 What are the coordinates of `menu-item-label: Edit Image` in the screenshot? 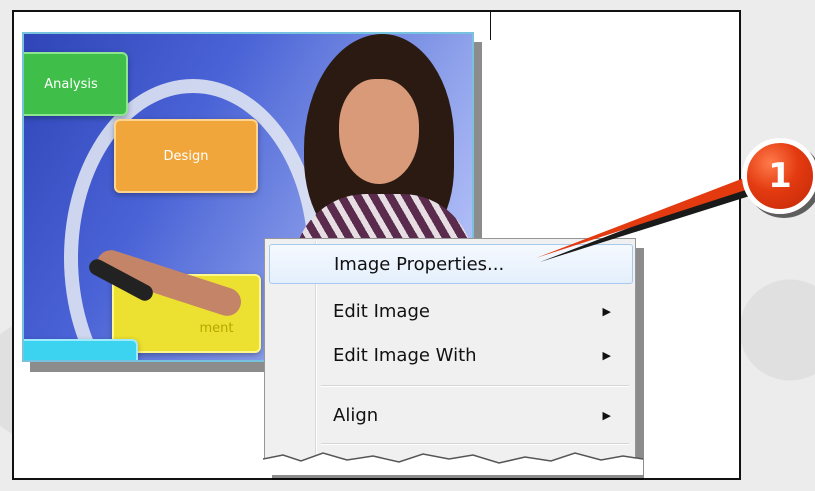 It's located at (381, 311).